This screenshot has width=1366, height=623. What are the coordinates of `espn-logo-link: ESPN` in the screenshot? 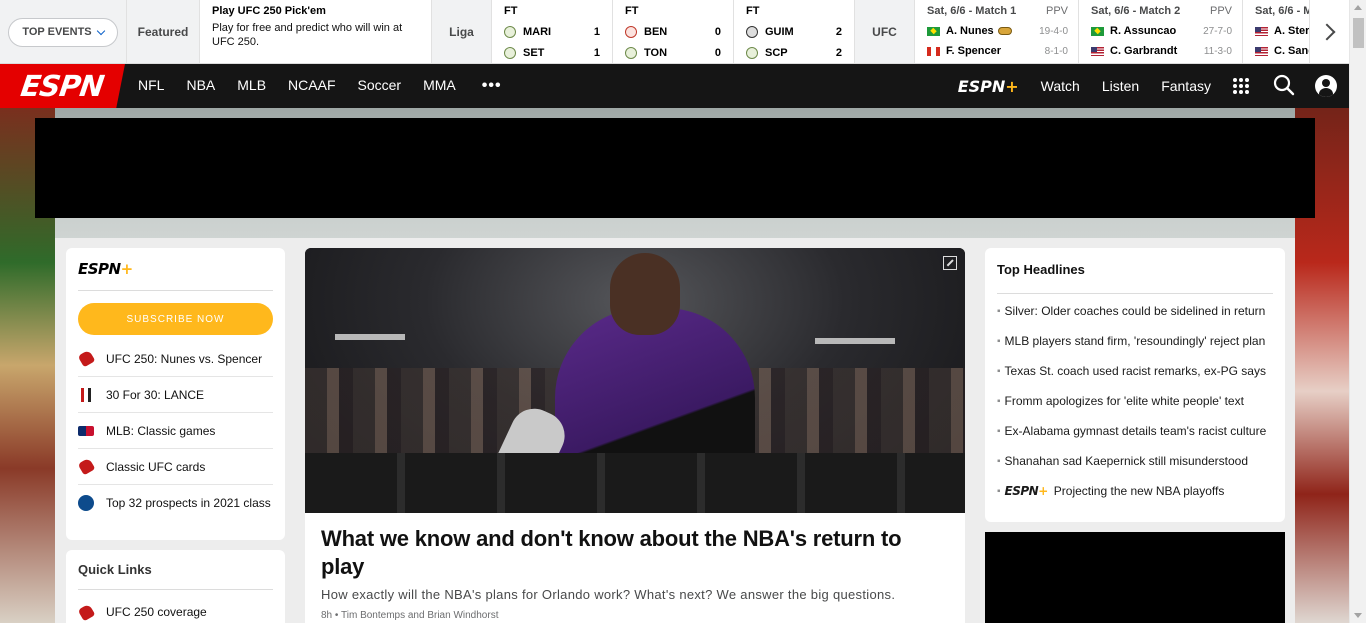 It's located at (62, 86).